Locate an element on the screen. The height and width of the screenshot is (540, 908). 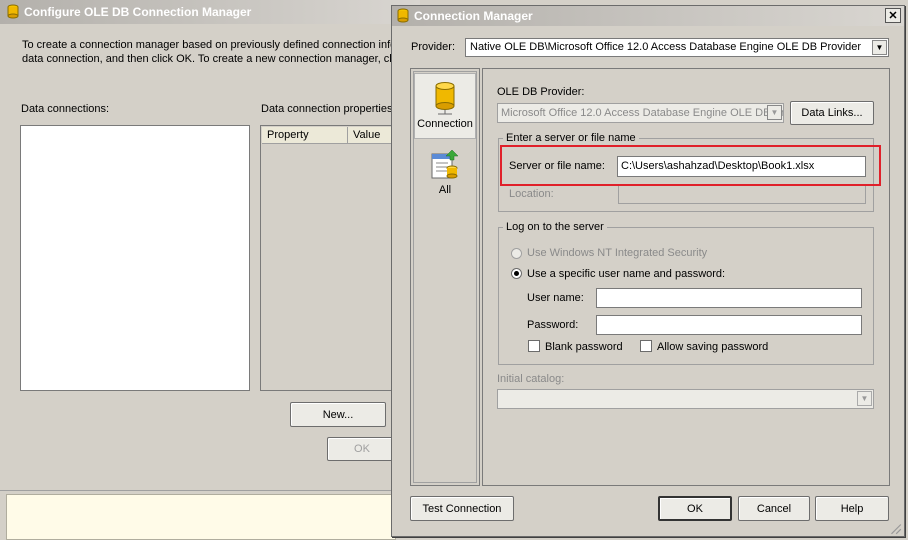
tab-all-label: All is located at coordinates (445, 190).